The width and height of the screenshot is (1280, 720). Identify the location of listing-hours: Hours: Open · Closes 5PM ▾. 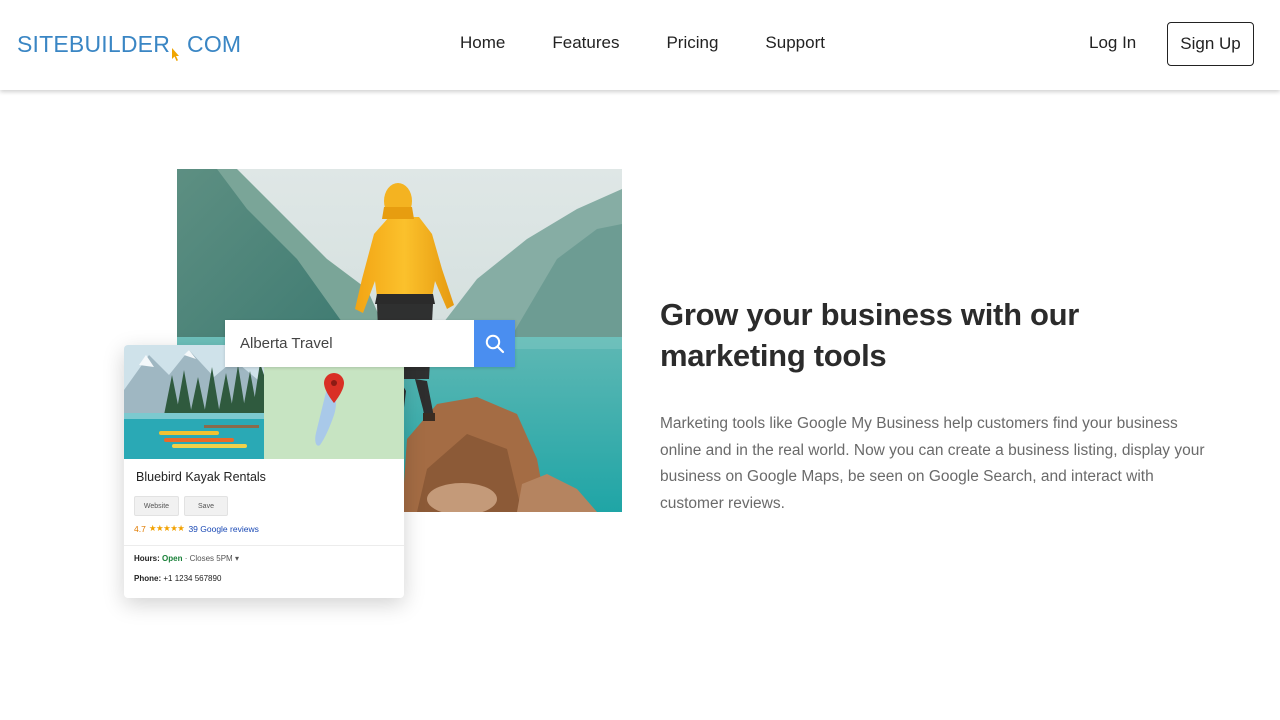
(186, 558).